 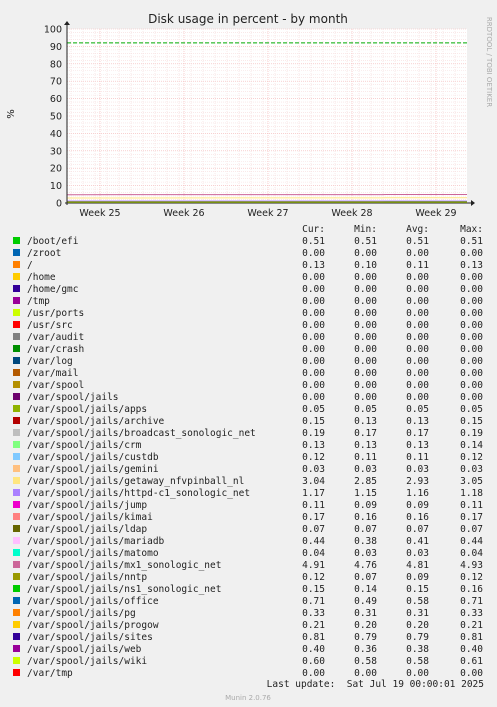 I want to click on legend-value-avg: 0.05, so click(x=417, y=409).